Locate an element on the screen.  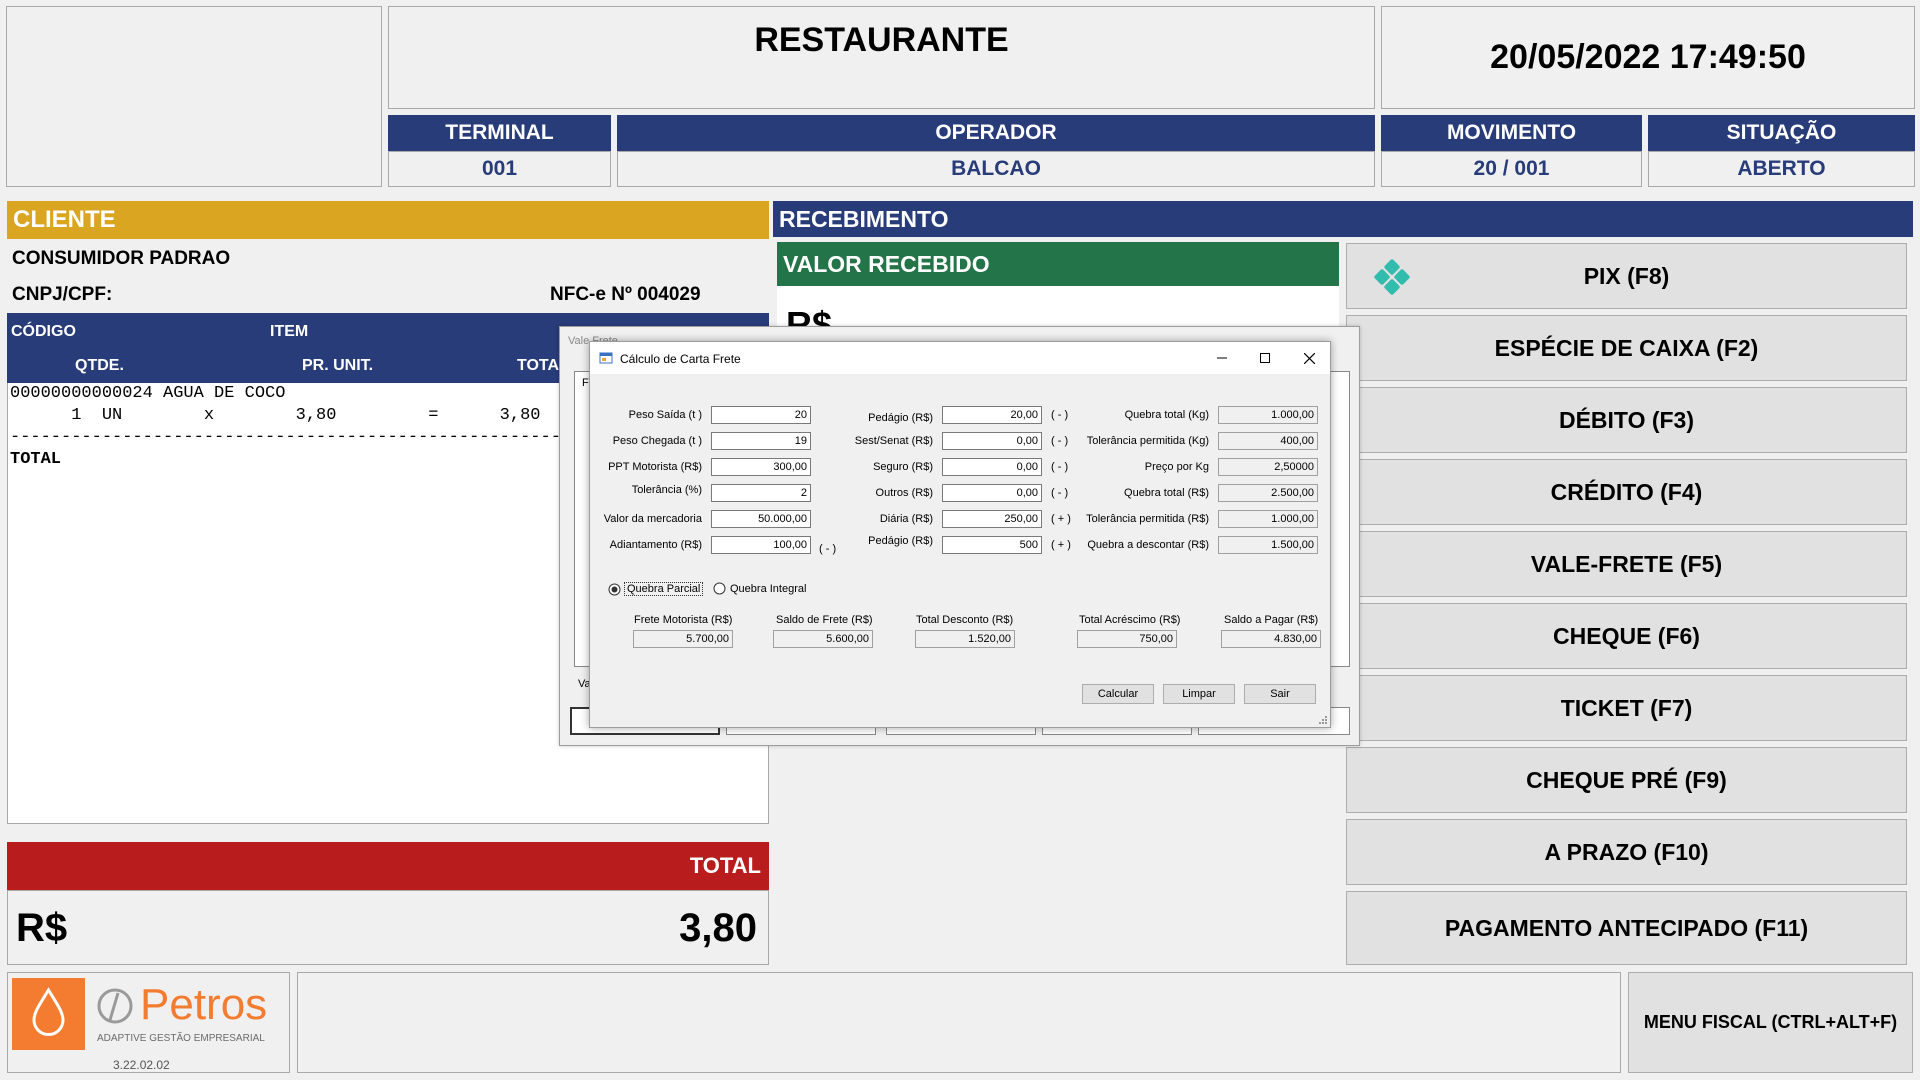
label-sest-senat: Sest/Senat (R$) is located at coordinates (893, 441).